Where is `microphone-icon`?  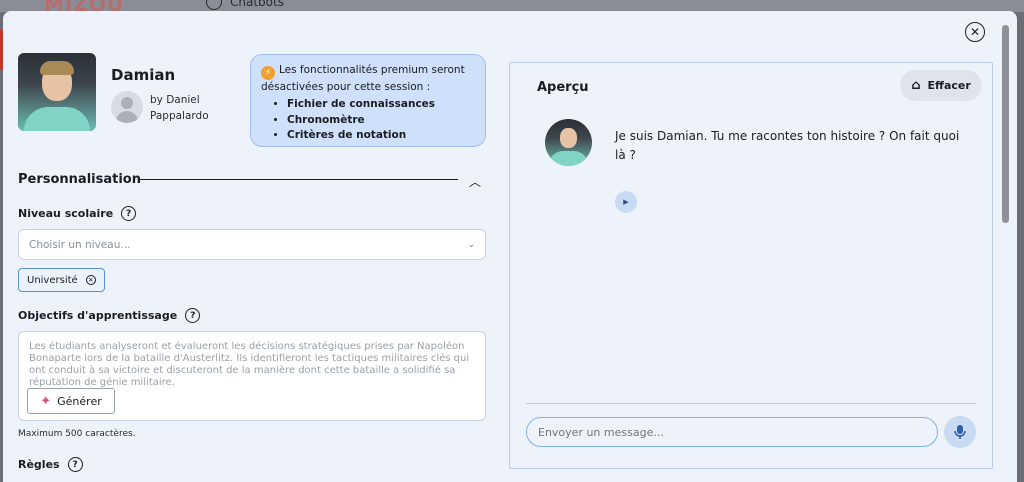 microphone-icon is located at coordinates (960, 432).